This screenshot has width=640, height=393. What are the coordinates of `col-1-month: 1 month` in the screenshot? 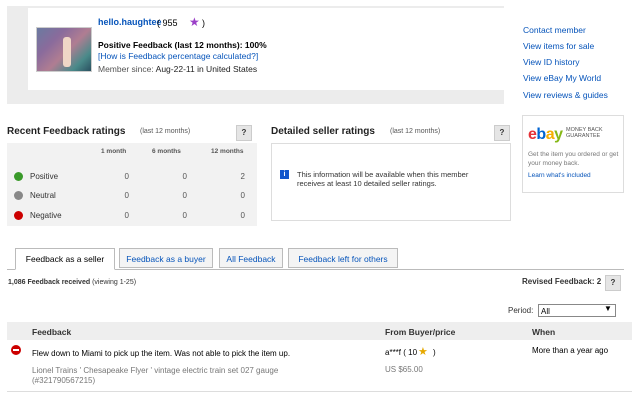 It's located at (114, 151).